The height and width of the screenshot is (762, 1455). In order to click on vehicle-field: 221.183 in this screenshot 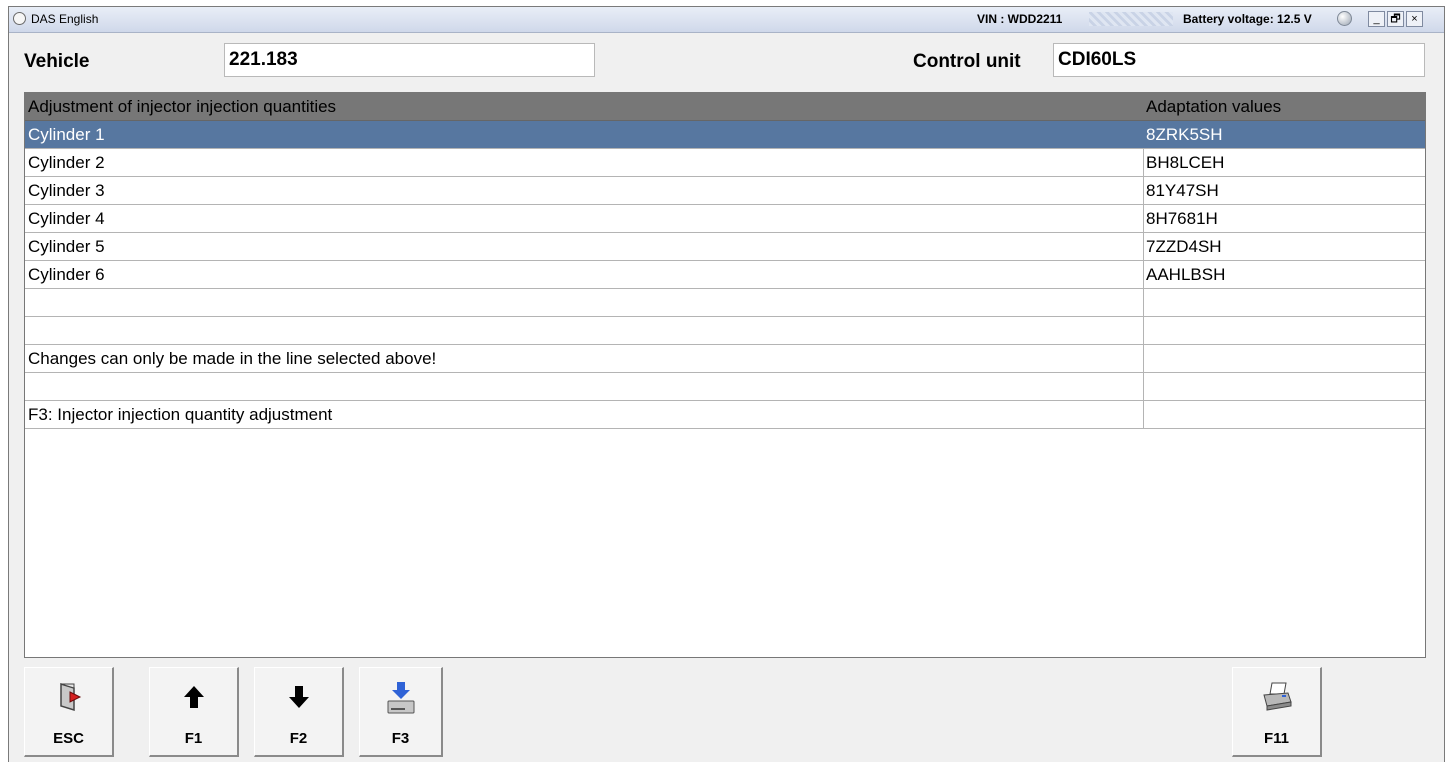, I will do `click(409, 60)`.